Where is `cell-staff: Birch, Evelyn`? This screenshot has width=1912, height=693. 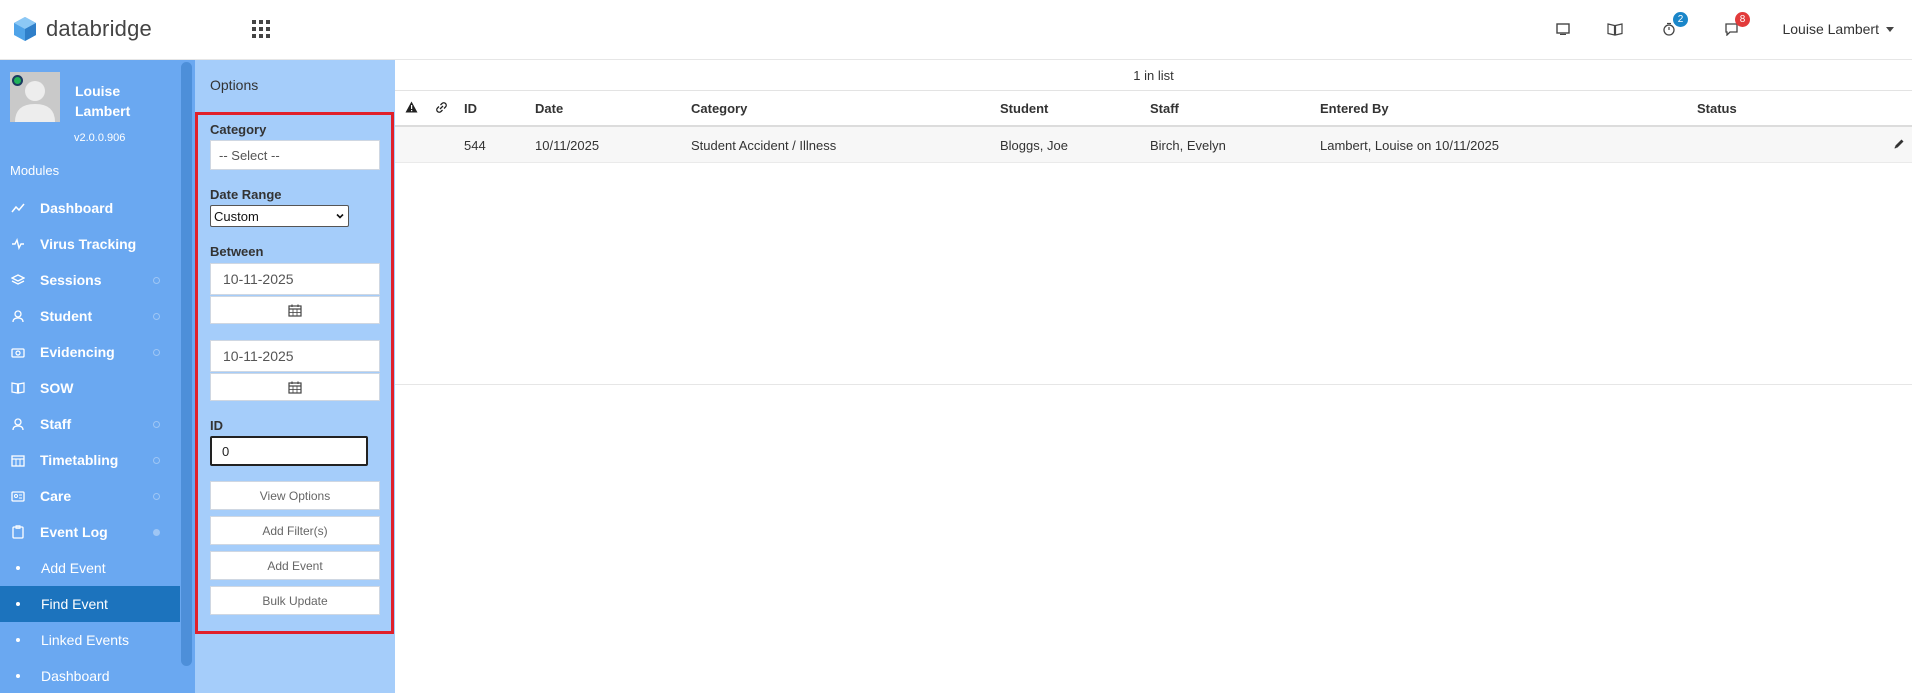 cell-staff: Birch, Evelyn is located at coordinates (1188, 145).